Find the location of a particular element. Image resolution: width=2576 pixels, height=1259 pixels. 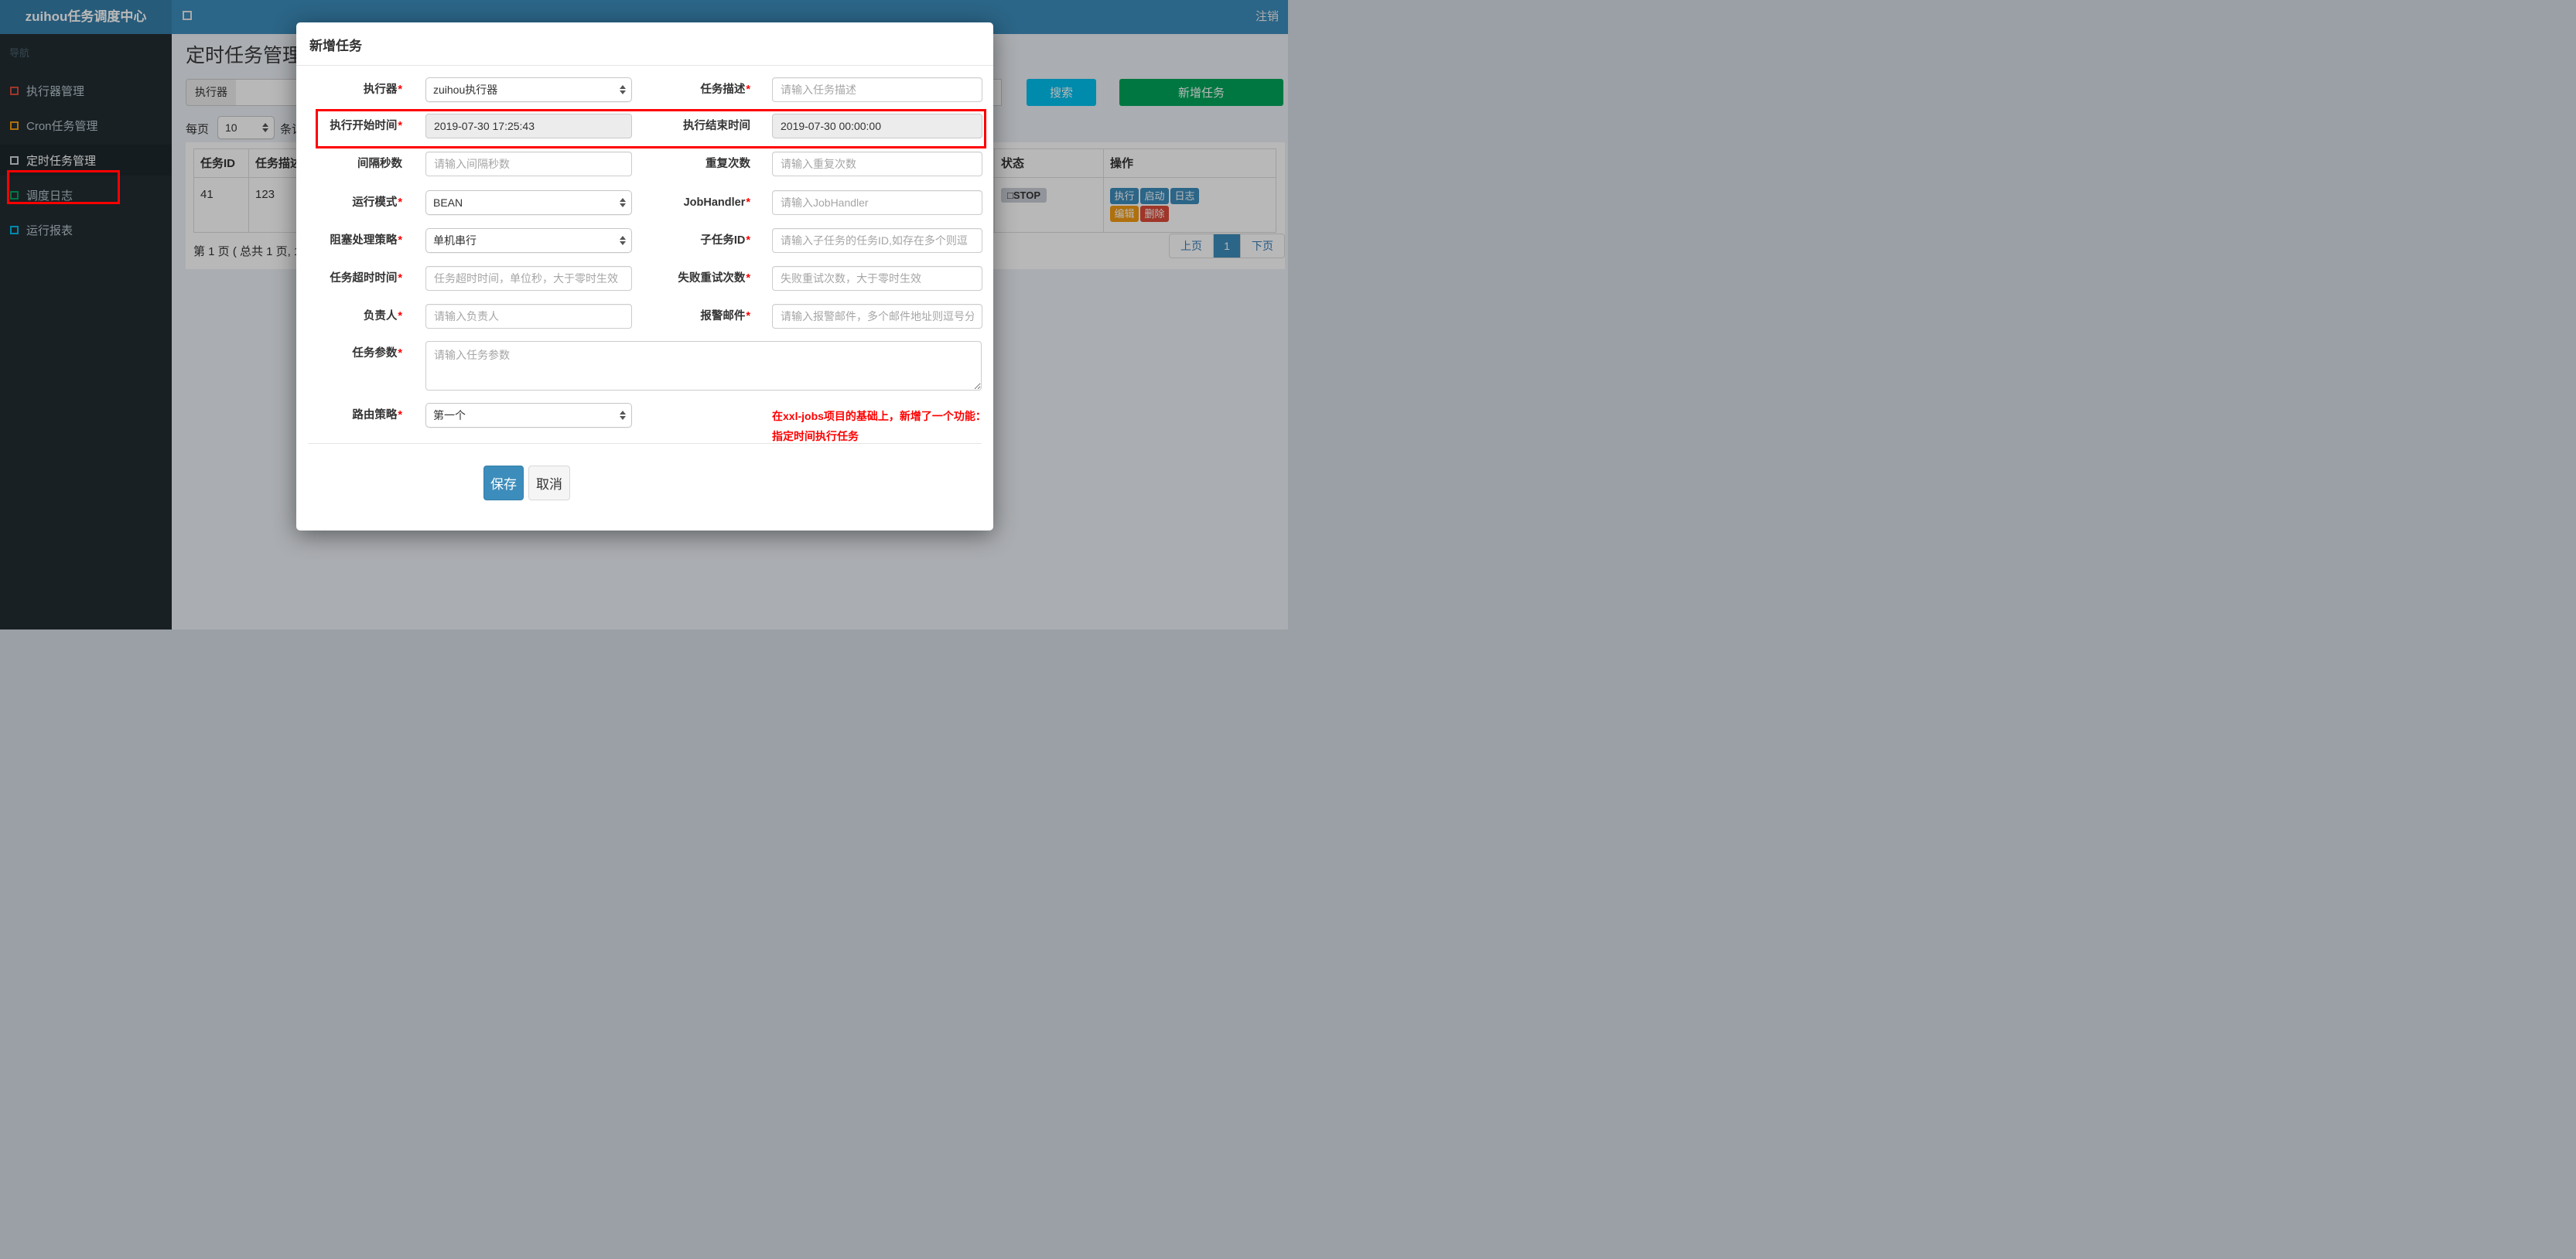

executor-select: zuihou执行器 is located at coordinates (528, 90).